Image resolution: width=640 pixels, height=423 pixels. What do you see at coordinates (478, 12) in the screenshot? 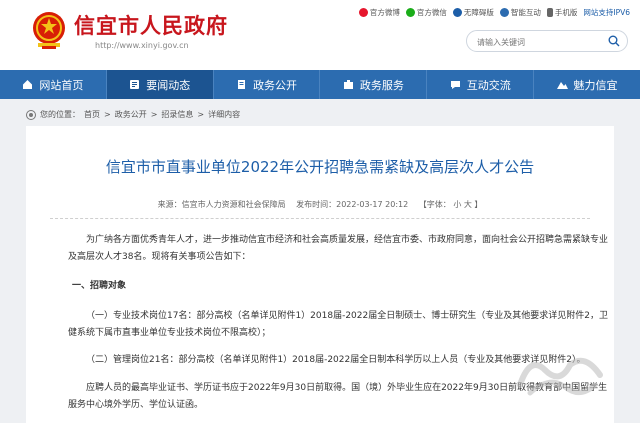
I see `accessibility-label: 无障碍版` at bounding box center [478, 12].